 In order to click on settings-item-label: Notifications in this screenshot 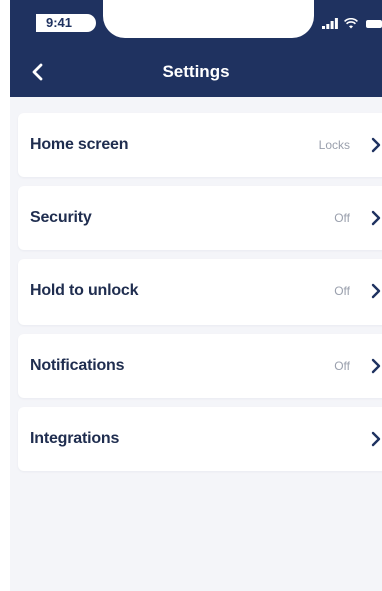, I will do `click(77, 365)`.